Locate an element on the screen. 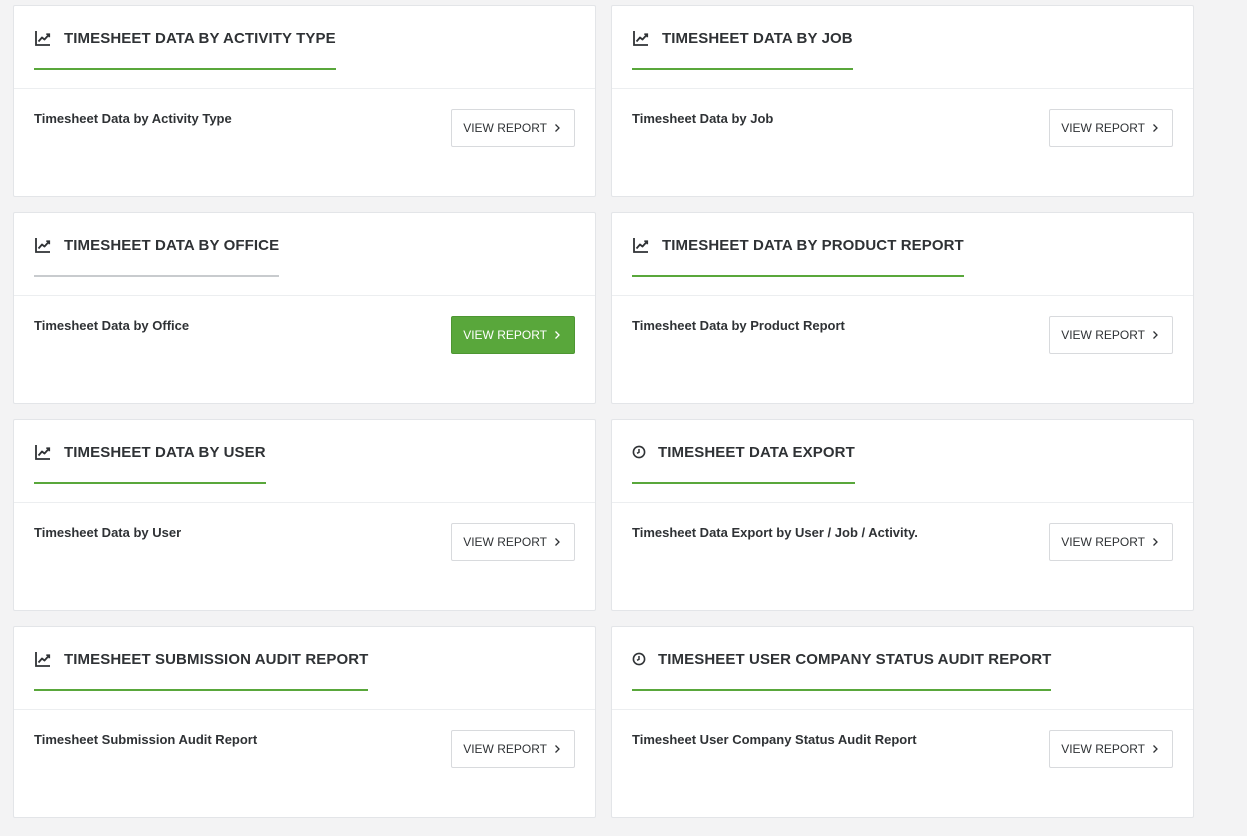 The width and height of the screenshot is (1247, 836). card-header: TIMESHEET DATA EXPORT is located at coordinates (902, 461).